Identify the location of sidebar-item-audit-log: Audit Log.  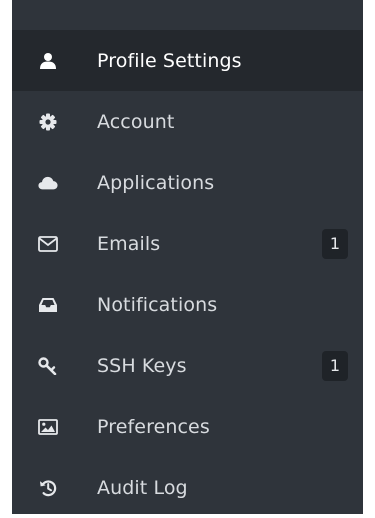
(187, 487).